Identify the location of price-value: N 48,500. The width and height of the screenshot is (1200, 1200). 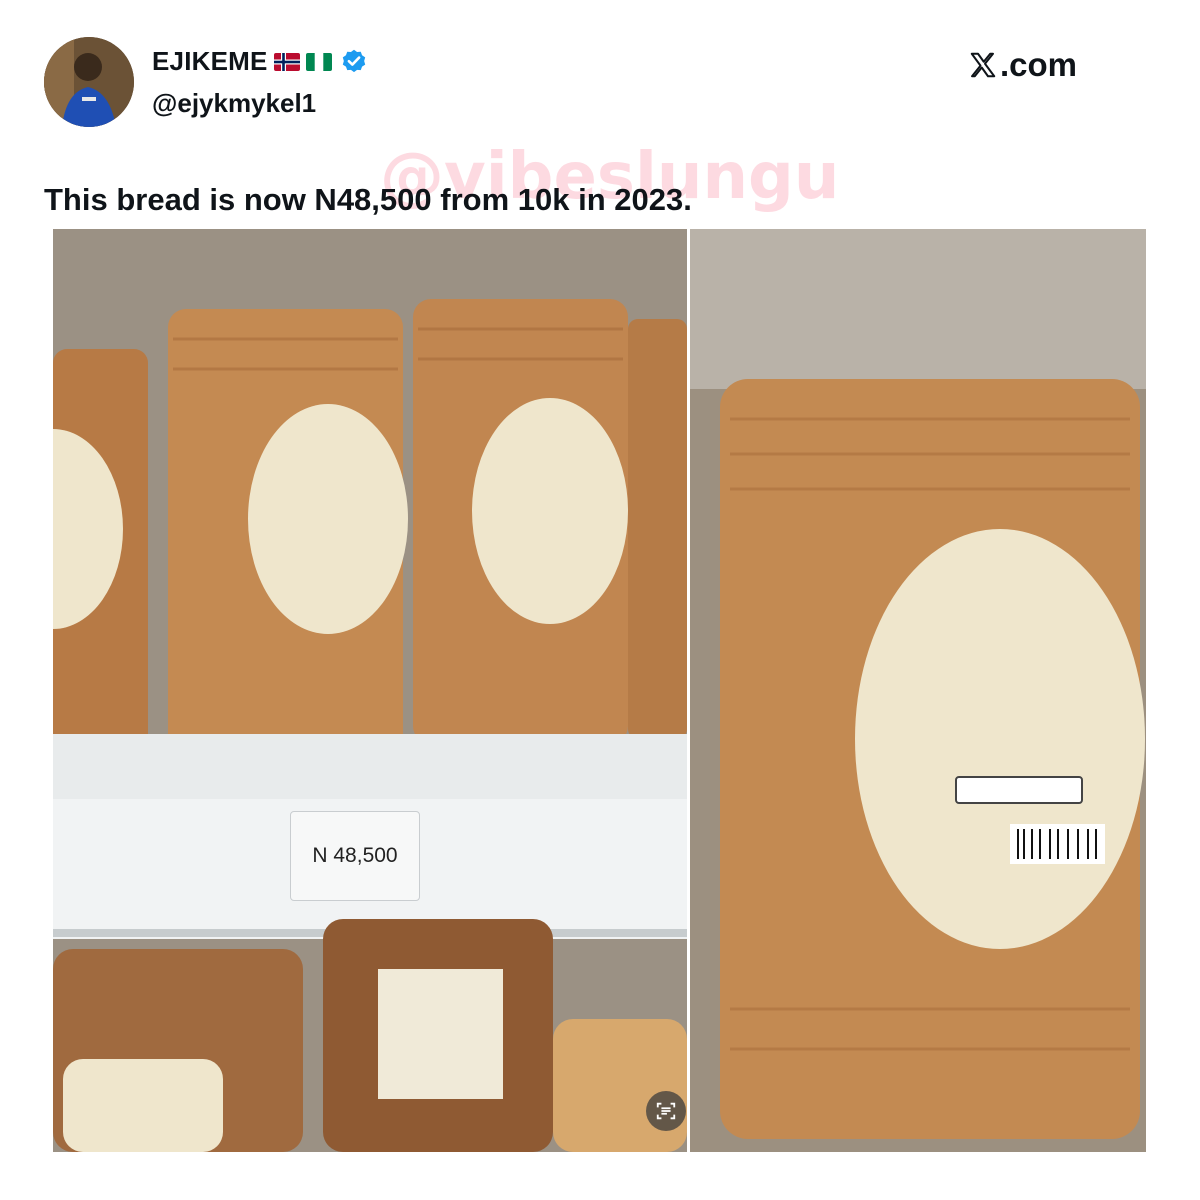
(355, 855).